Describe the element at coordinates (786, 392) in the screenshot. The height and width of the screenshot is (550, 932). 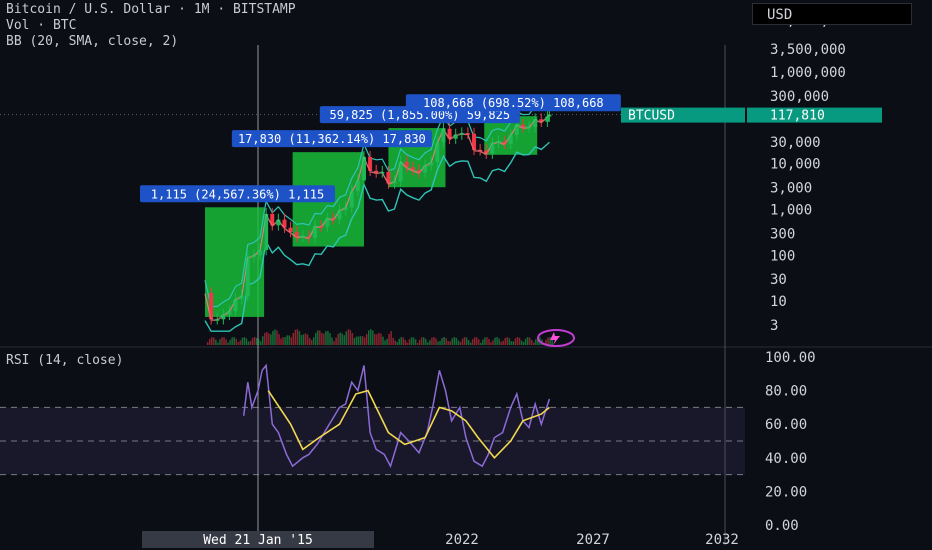
I see `rsi-axis-tick: 80.00` at that location.